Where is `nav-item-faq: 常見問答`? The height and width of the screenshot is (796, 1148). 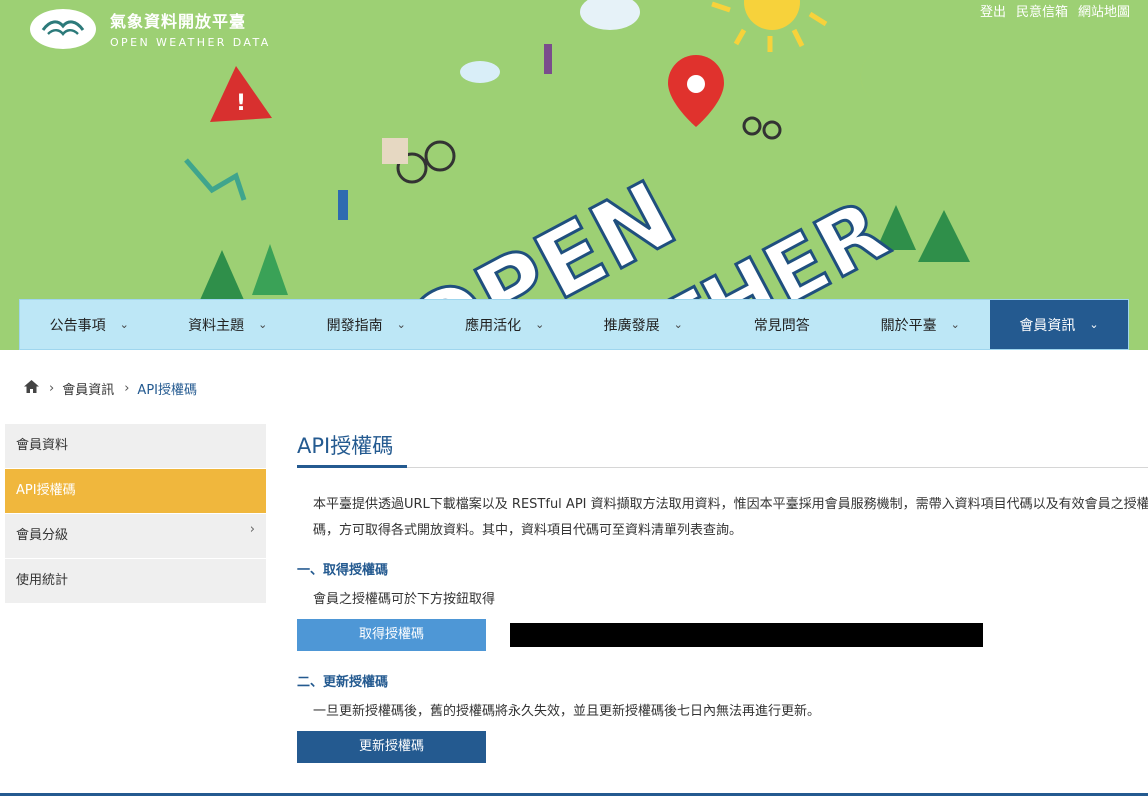 nav-item-faq: 常見問答 is located at coordinates (782, 324).